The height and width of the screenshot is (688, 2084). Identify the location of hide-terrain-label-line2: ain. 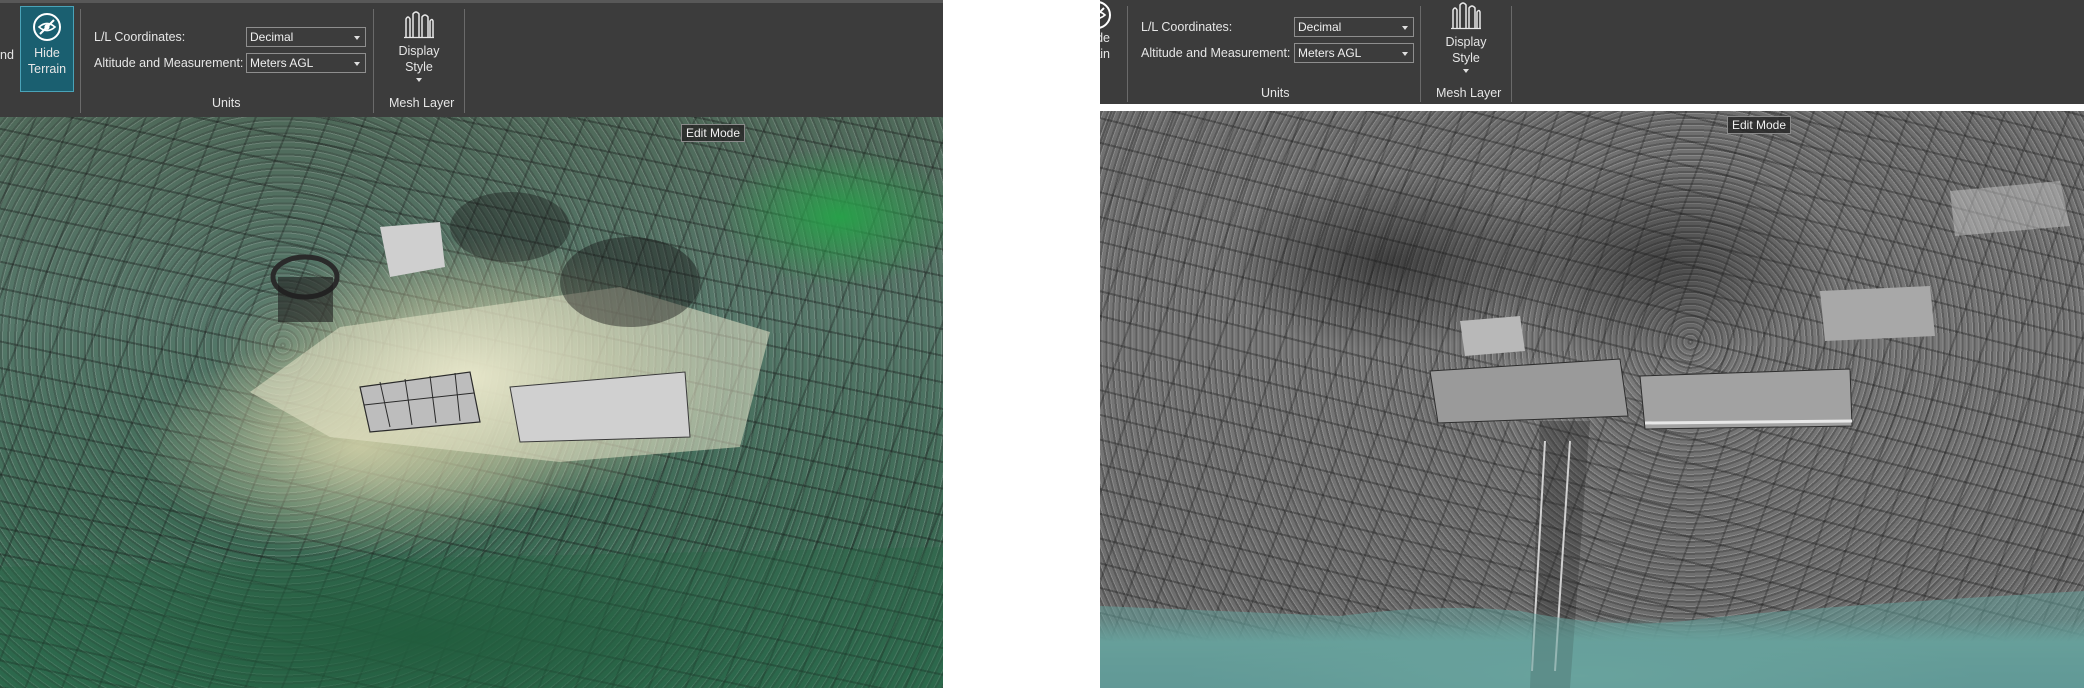
(1105, 54).